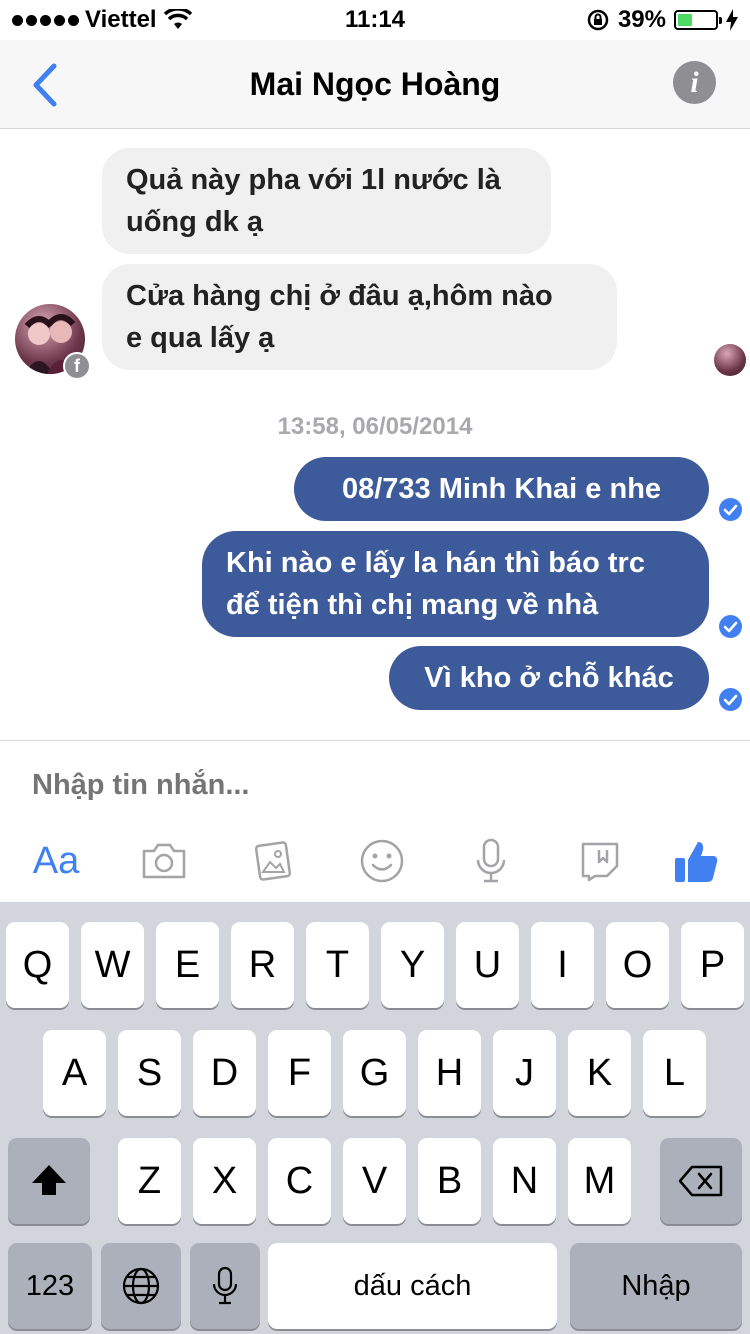  I want to click on key-p: P, so click(712, 965).